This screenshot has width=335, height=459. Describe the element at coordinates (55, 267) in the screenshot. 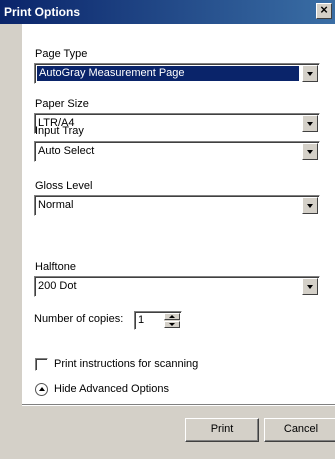

I see `halftone-label: Halftone` at that location.